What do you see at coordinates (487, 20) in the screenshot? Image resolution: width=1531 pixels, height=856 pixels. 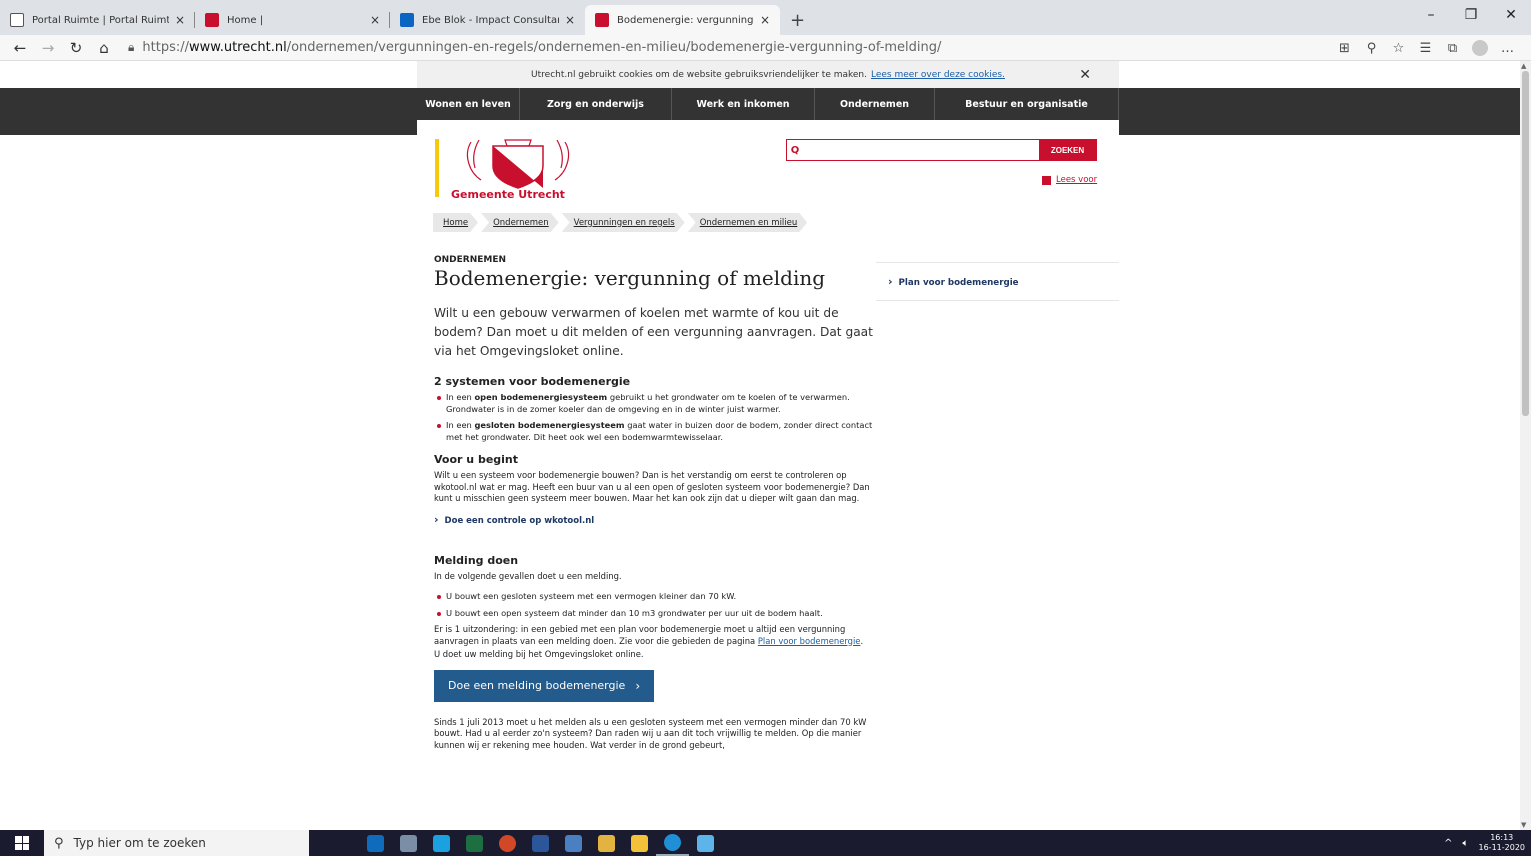 I see `browser-tab: Ebe Blok - Impact Consultant - S ×` at bounding box center [487, 20].